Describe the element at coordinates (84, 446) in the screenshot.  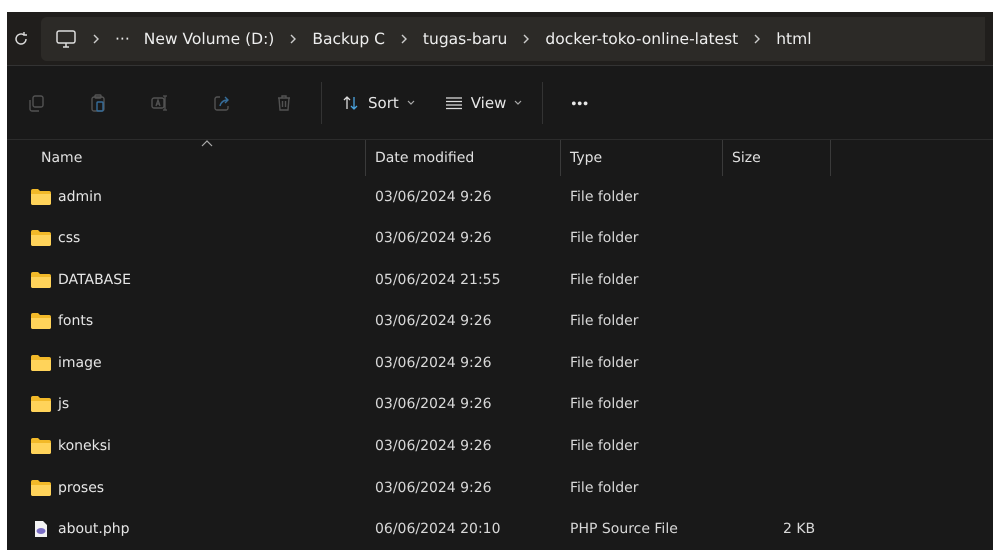
I see `file-name: koneksi` at that location.